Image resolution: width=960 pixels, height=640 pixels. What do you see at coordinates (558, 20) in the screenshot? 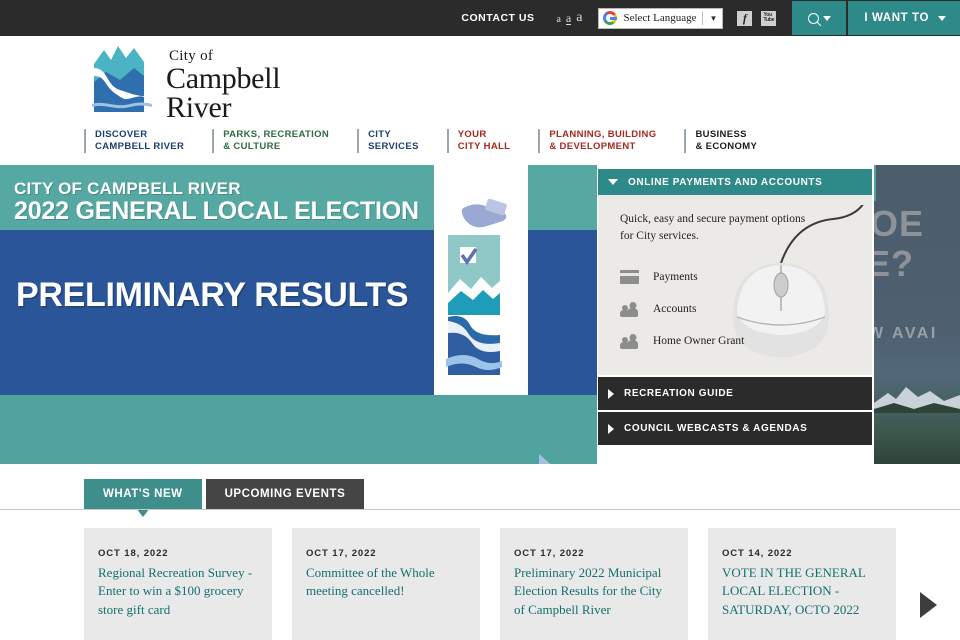
I see `font-size-small-button: a` at bounding box center [558, 20].